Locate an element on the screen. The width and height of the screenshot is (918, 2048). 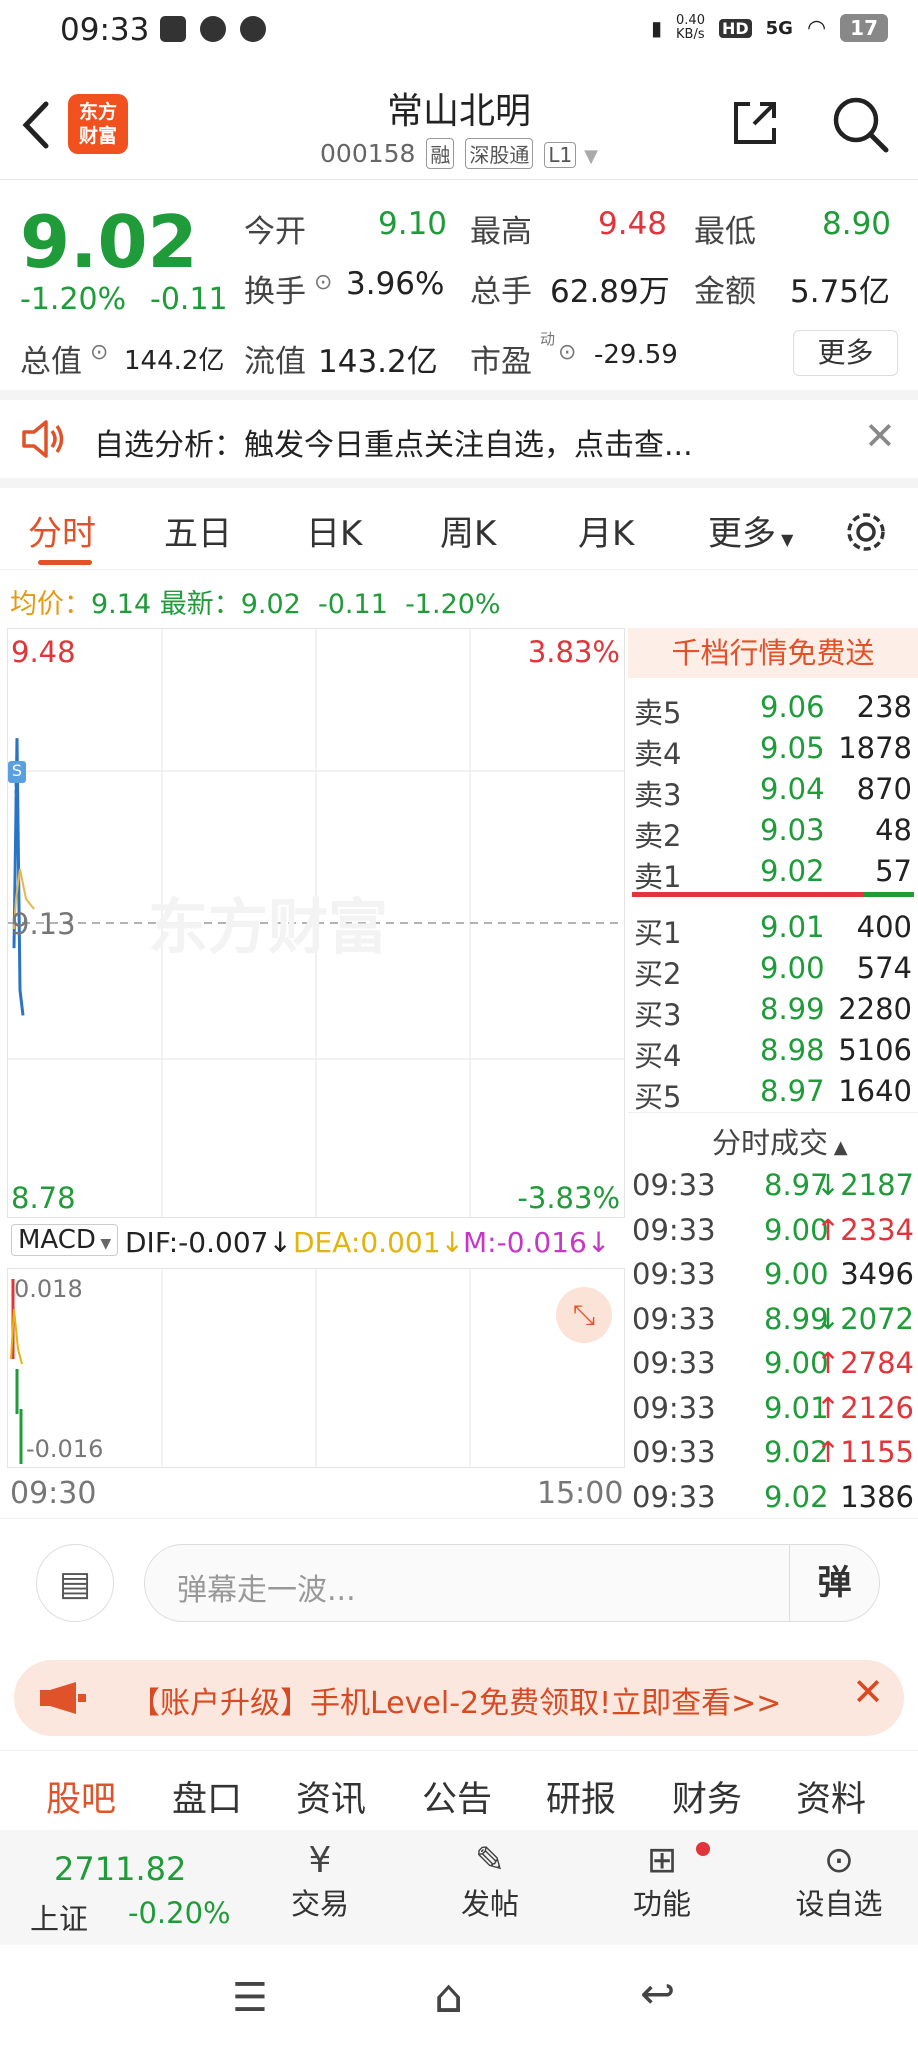
level-tag: L1 is located at coordinates (560, 155).